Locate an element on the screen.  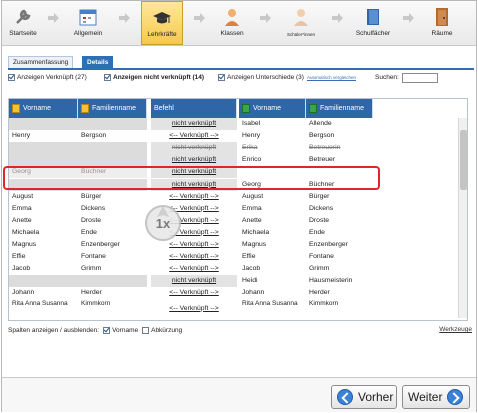
teacher-hat-icon is located at coordinates (162, 18).